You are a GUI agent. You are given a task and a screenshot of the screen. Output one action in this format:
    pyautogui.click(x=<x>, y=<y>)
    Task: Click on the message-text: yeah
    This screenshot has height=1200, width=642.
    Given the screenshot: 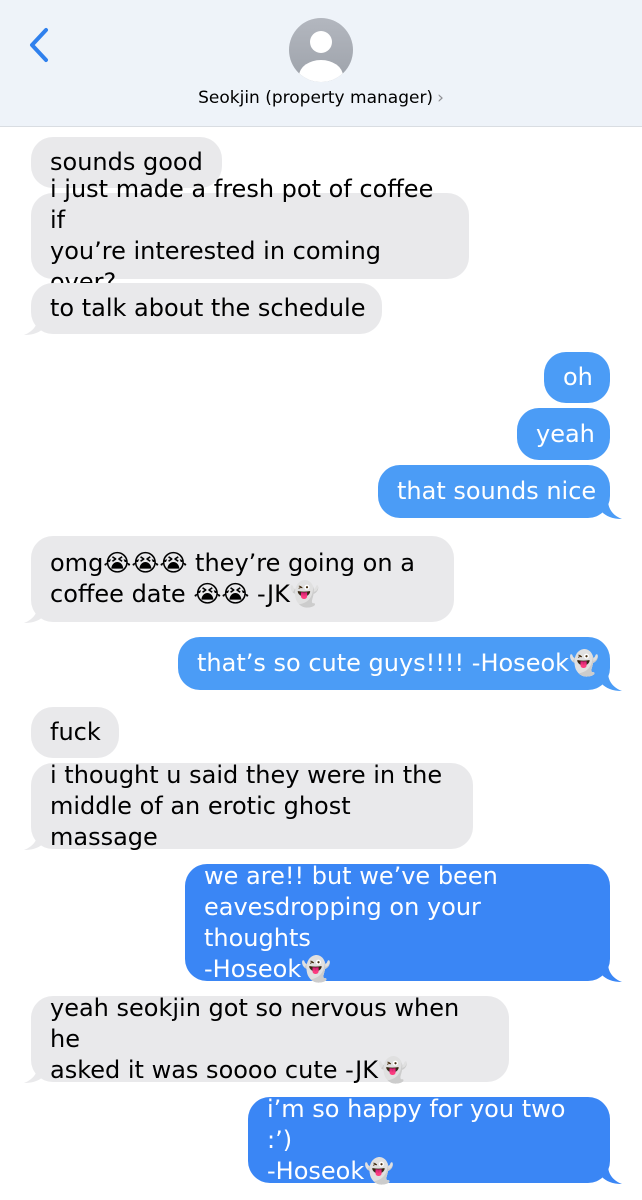 What is the action you would take?
    pyautogui.click(x=565, y=433)
    